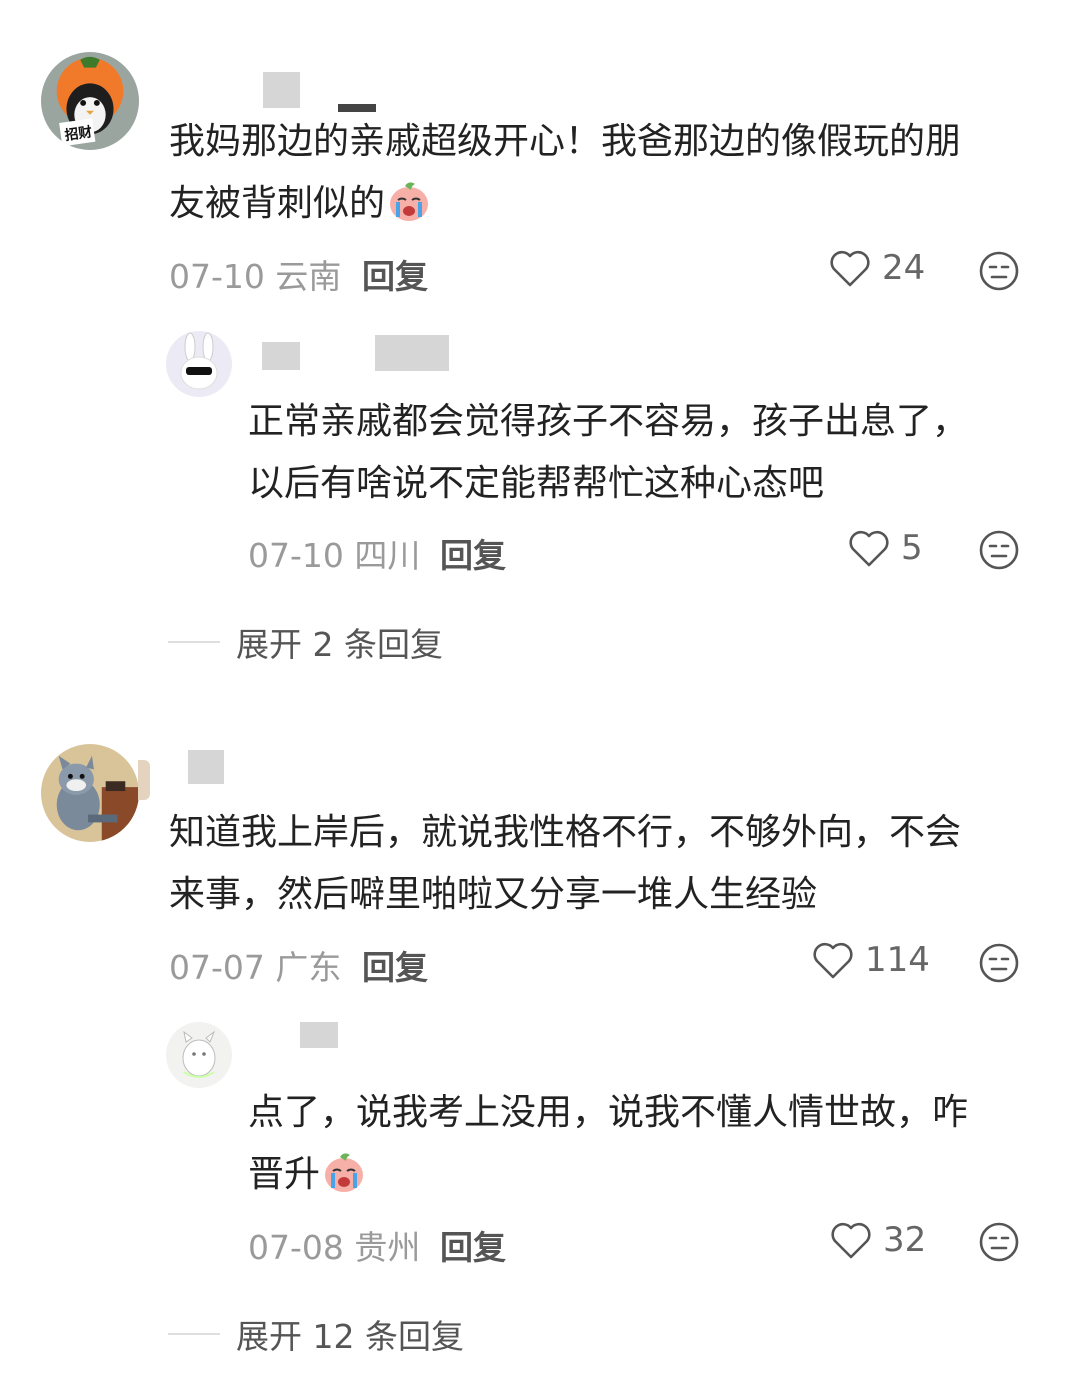  I want to click on reply-meta: 07-10 四川, so click(334, 553).